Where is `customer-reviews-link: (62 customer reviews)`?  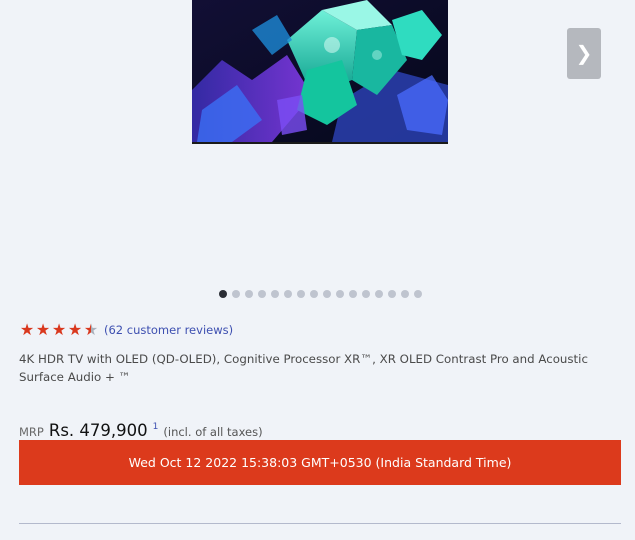 customer-reviews-link: (62 customer reviews) is located at coordinates (168, 330).